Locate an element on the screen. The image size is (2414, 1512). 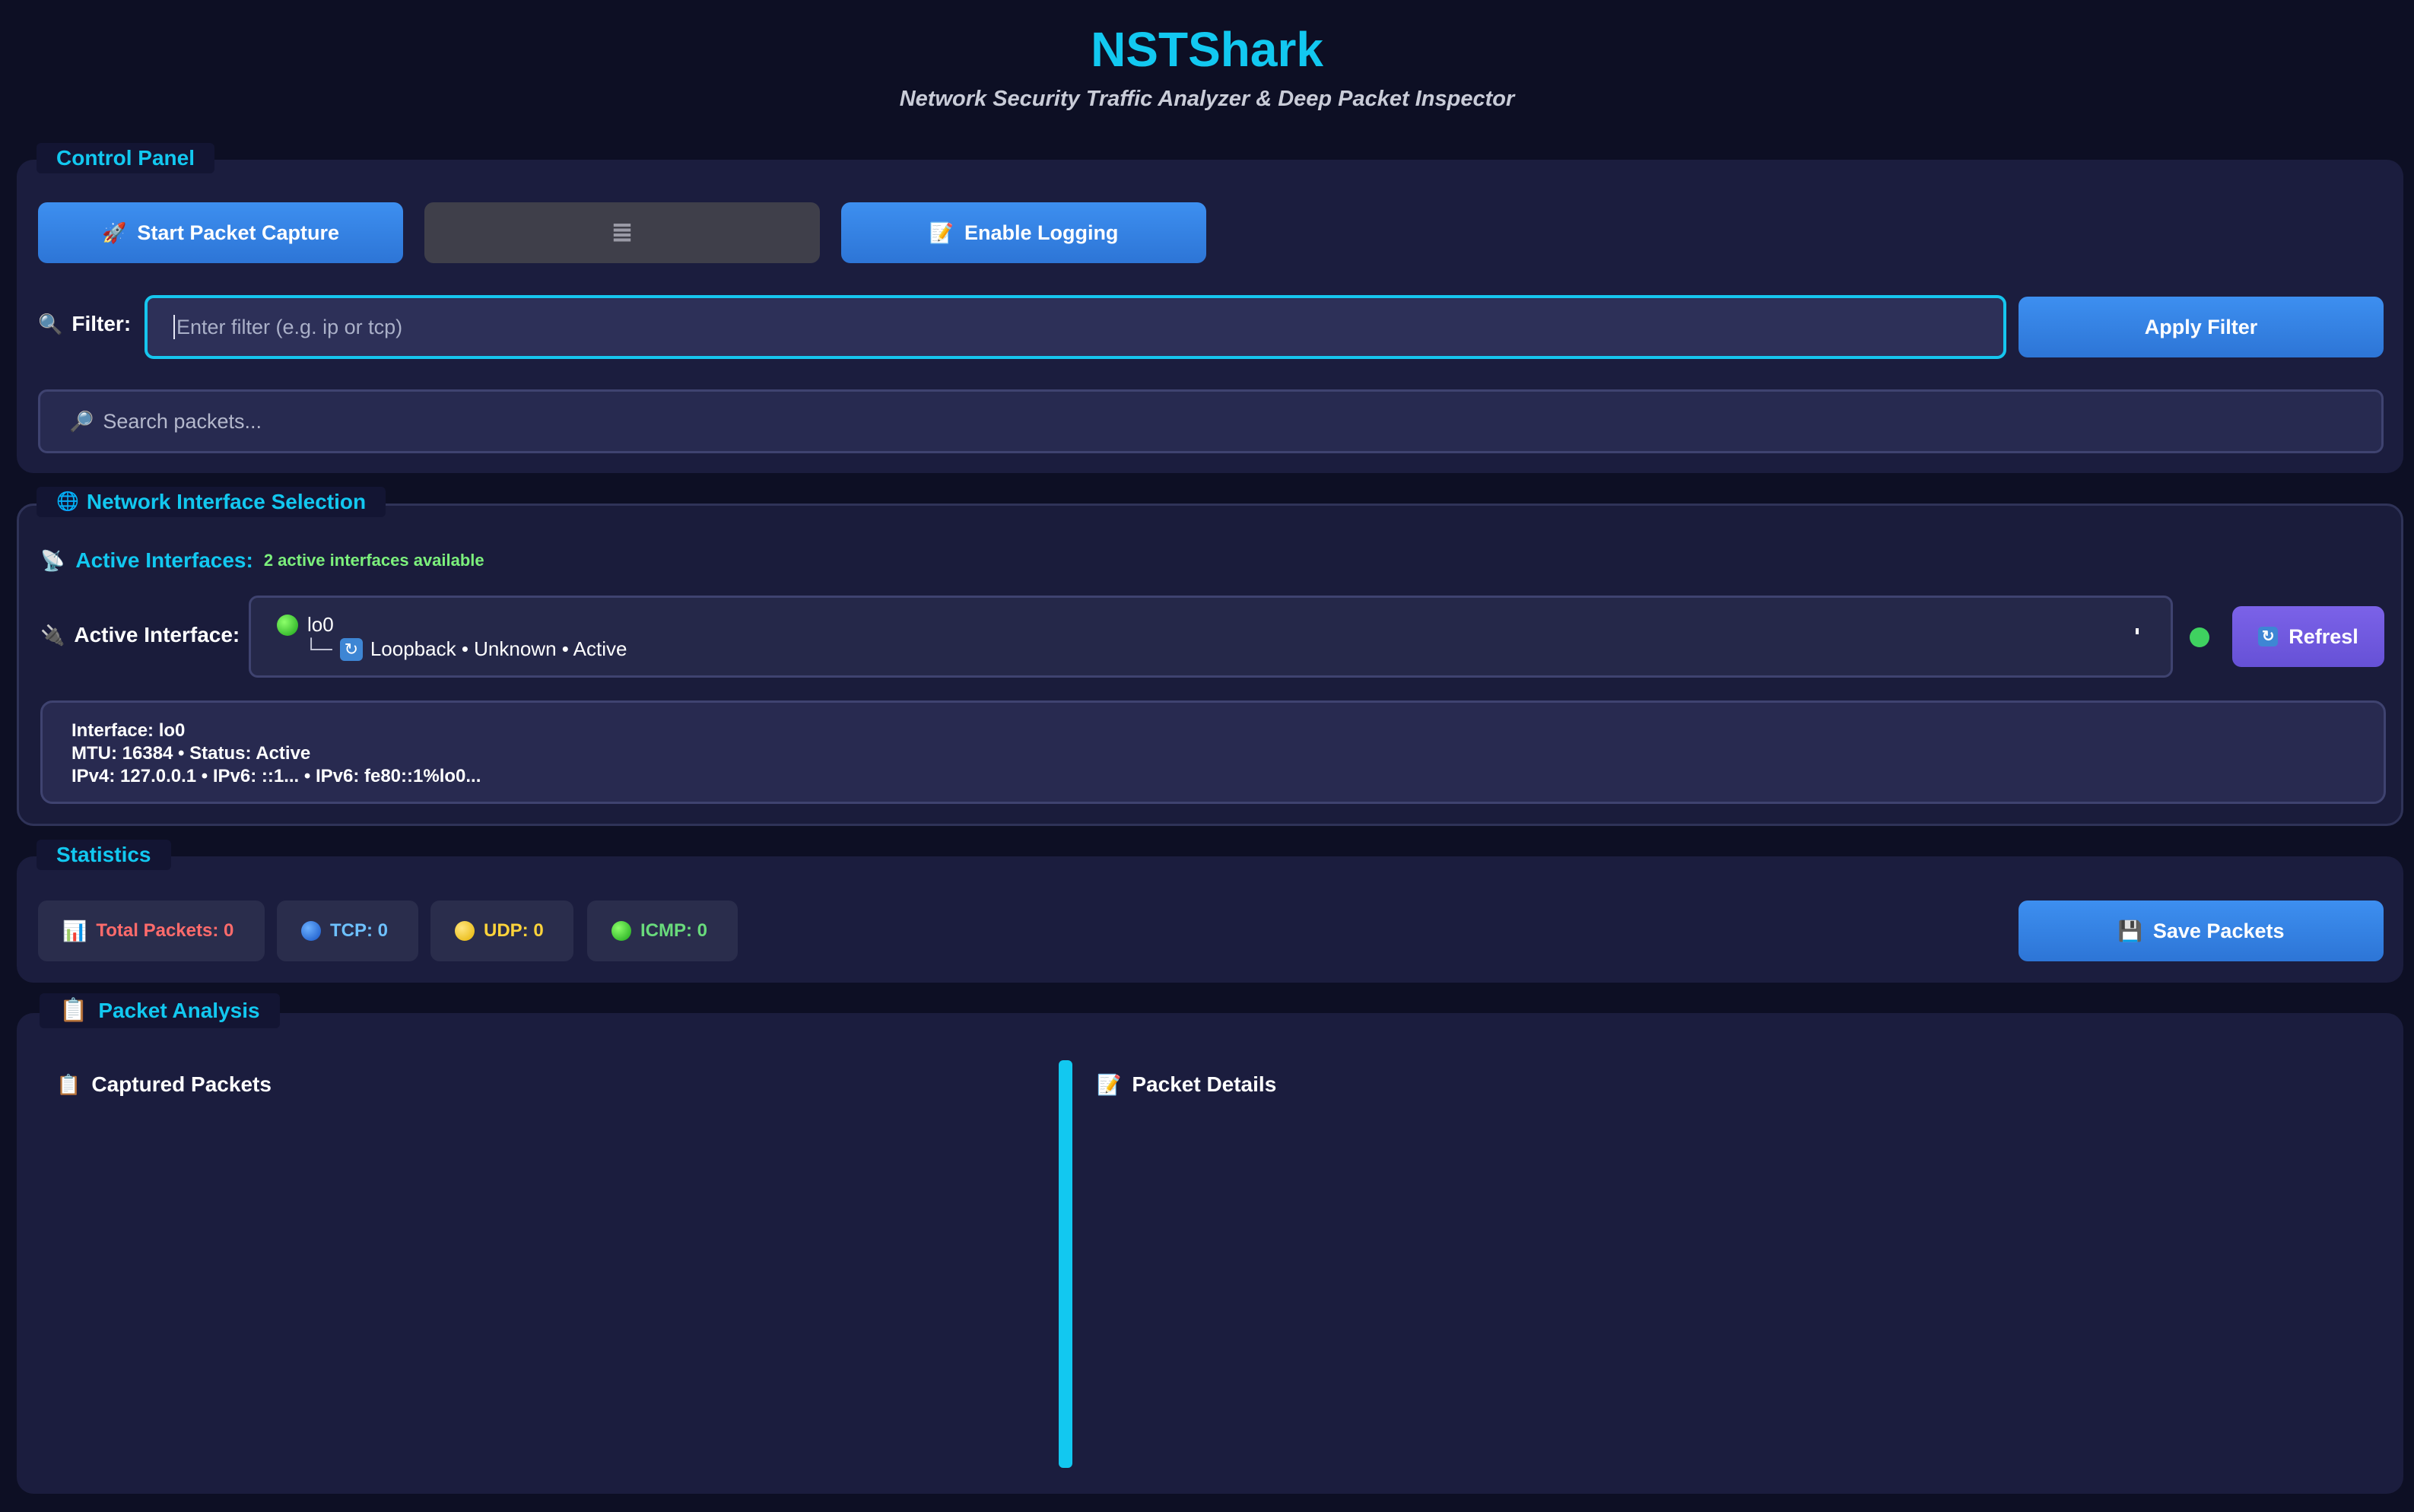
packet-analysis-legend: 📋 Packet Analysis is located at coordinates (160, 1010).